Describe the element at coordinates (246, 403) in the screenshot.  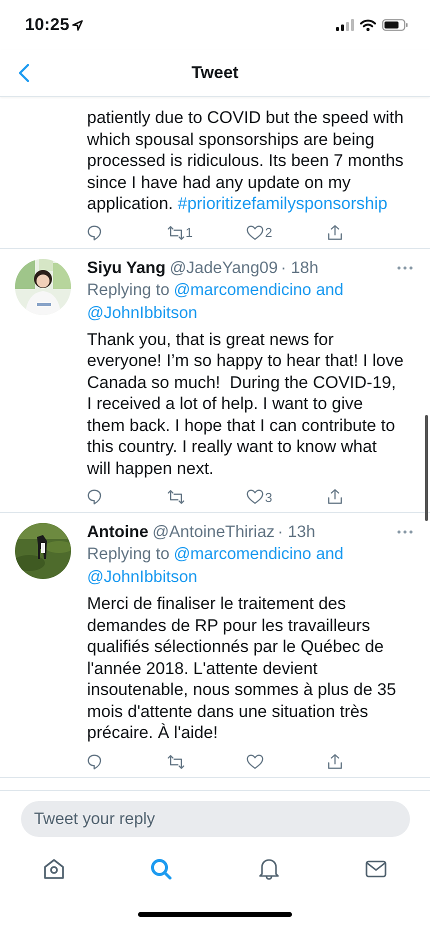
I see `tweet-text: Thank you, that is great news for everyone! I’m so happy to hear that! I love Canada so much! During the COVID-19, I received a lot of help. I want to give them back. I hope that I can contribute to this country. I really want to know what will happen next.` at that location.